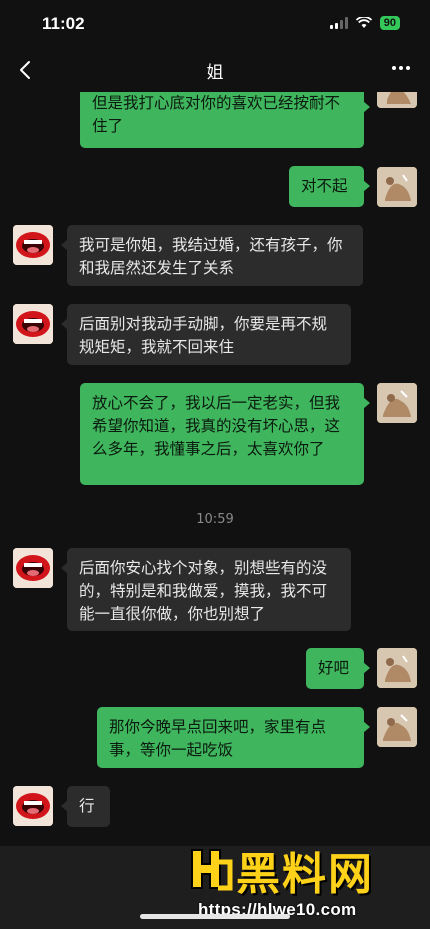 This screenshot has width=430, height=929. I want to click on chat-title: 姐, so click(215, 73).